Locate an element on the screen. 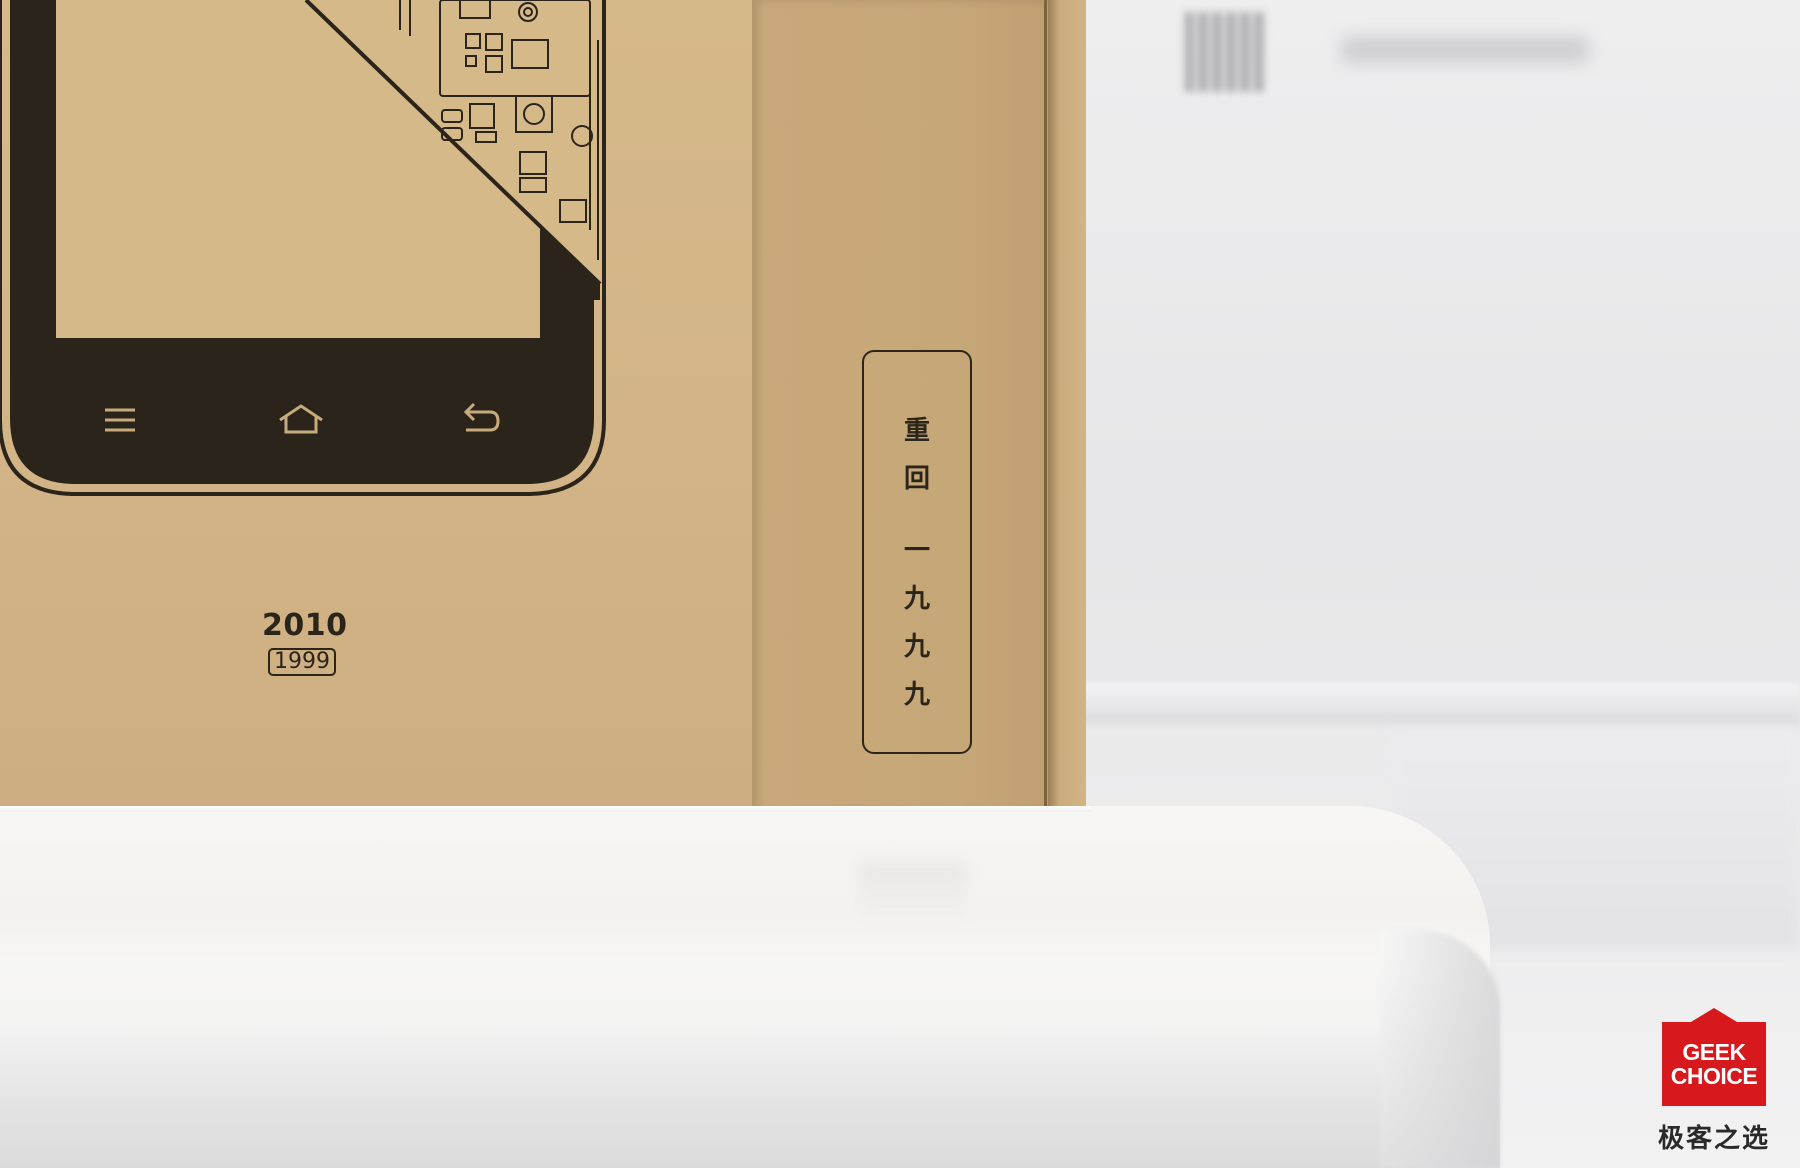  box-edge is located at coordinates (1067, 404).